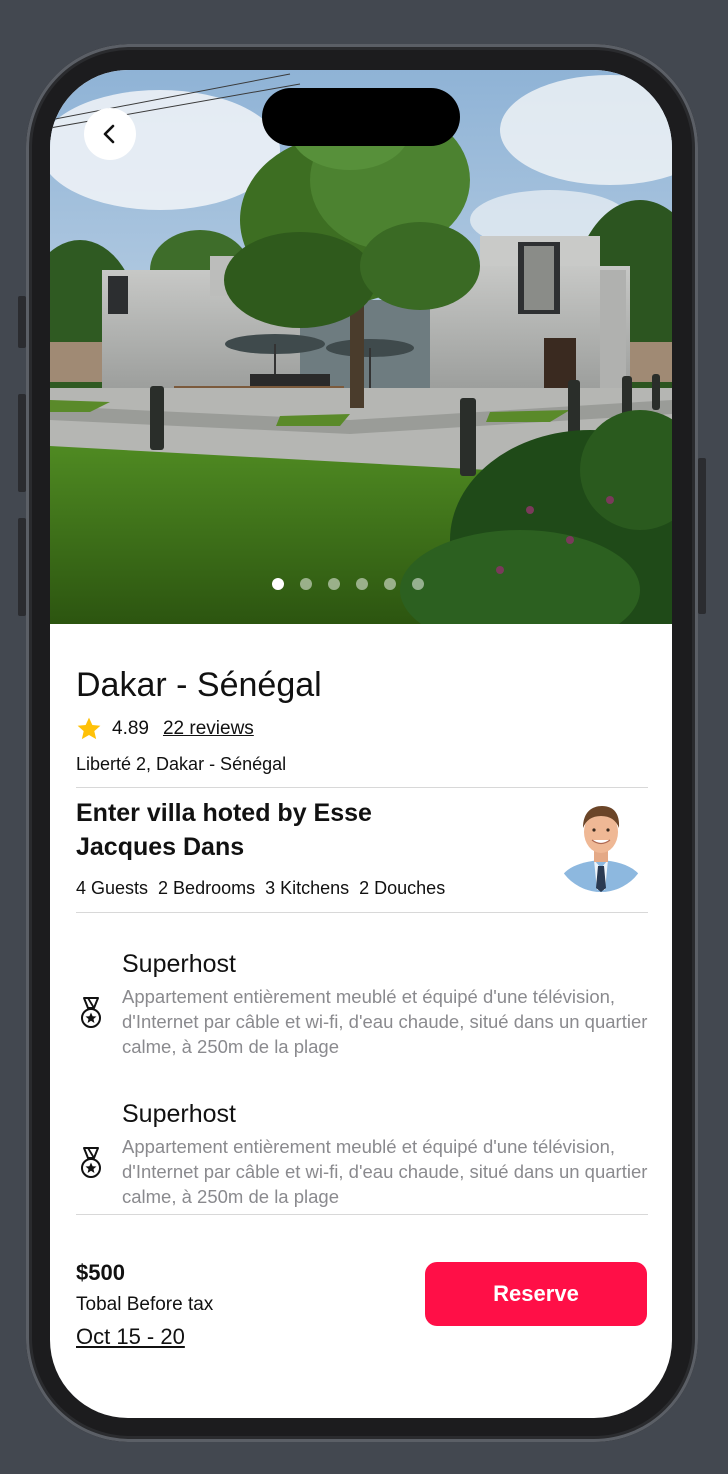 The height and width of the screenshot is (1474, 728). I want to click on rating-value: 4.89, so click(130, 728).